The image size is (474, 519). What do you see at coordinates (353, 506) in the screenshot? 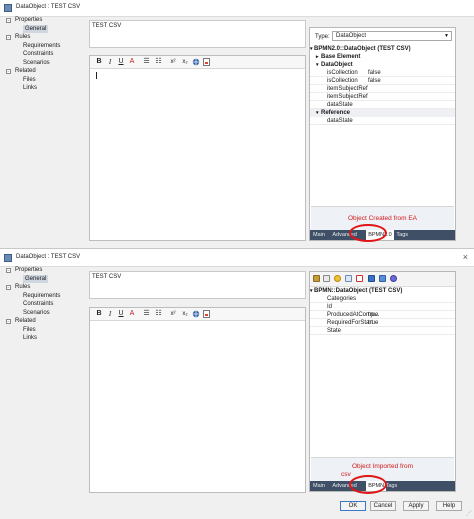
I see `ok-button: OK` at bounding box center [353, 506].